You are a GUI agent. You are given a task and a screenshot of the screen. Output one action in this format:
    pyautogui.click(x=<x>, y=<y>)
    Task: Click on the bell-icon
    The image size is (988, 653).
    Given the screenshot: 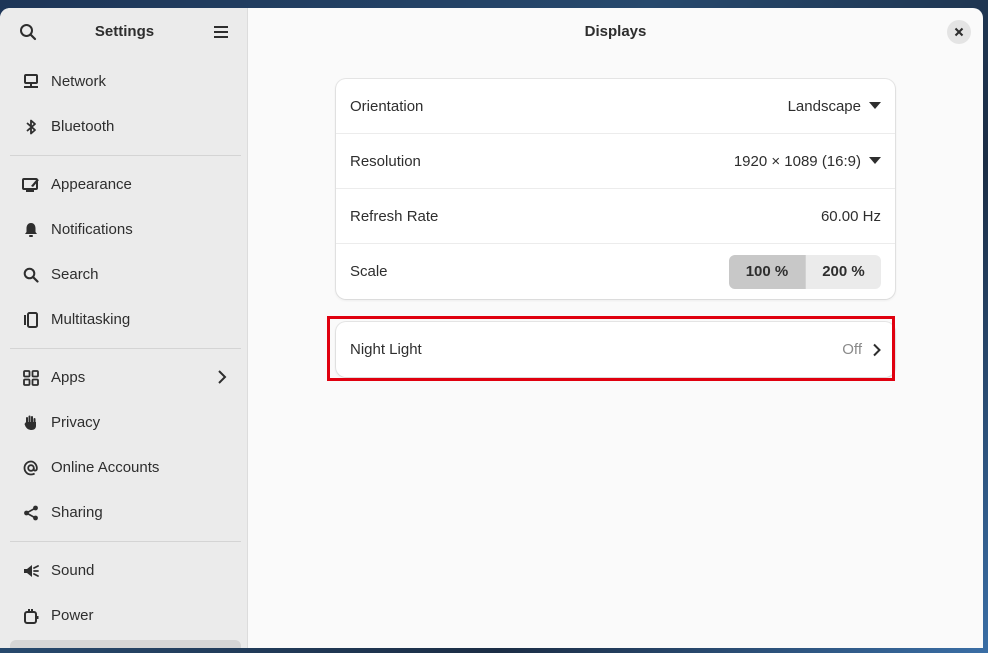 What is the action you would take?
    pyautogui.click(x=31, y=230)
    